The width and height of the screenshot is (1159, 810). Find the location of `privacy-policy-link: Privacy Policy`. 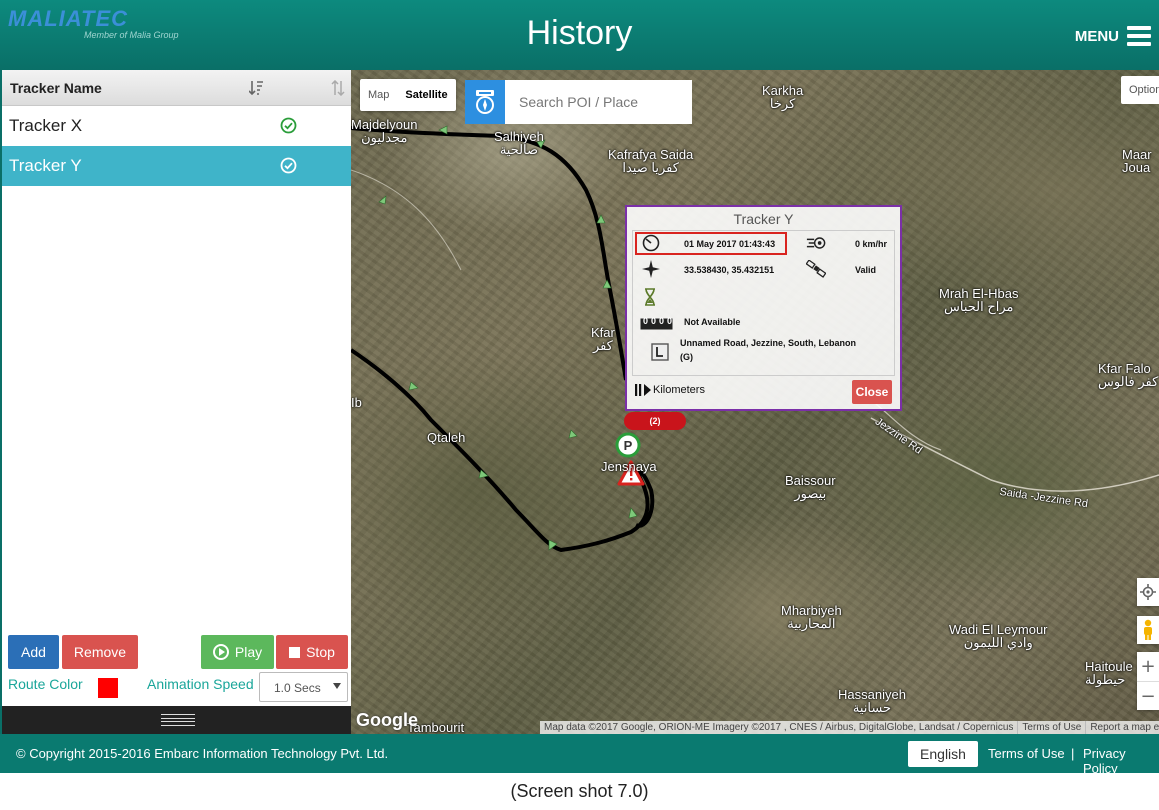

privacy-policy-link: Privacy Policy is located at coordinates (1121, 761).